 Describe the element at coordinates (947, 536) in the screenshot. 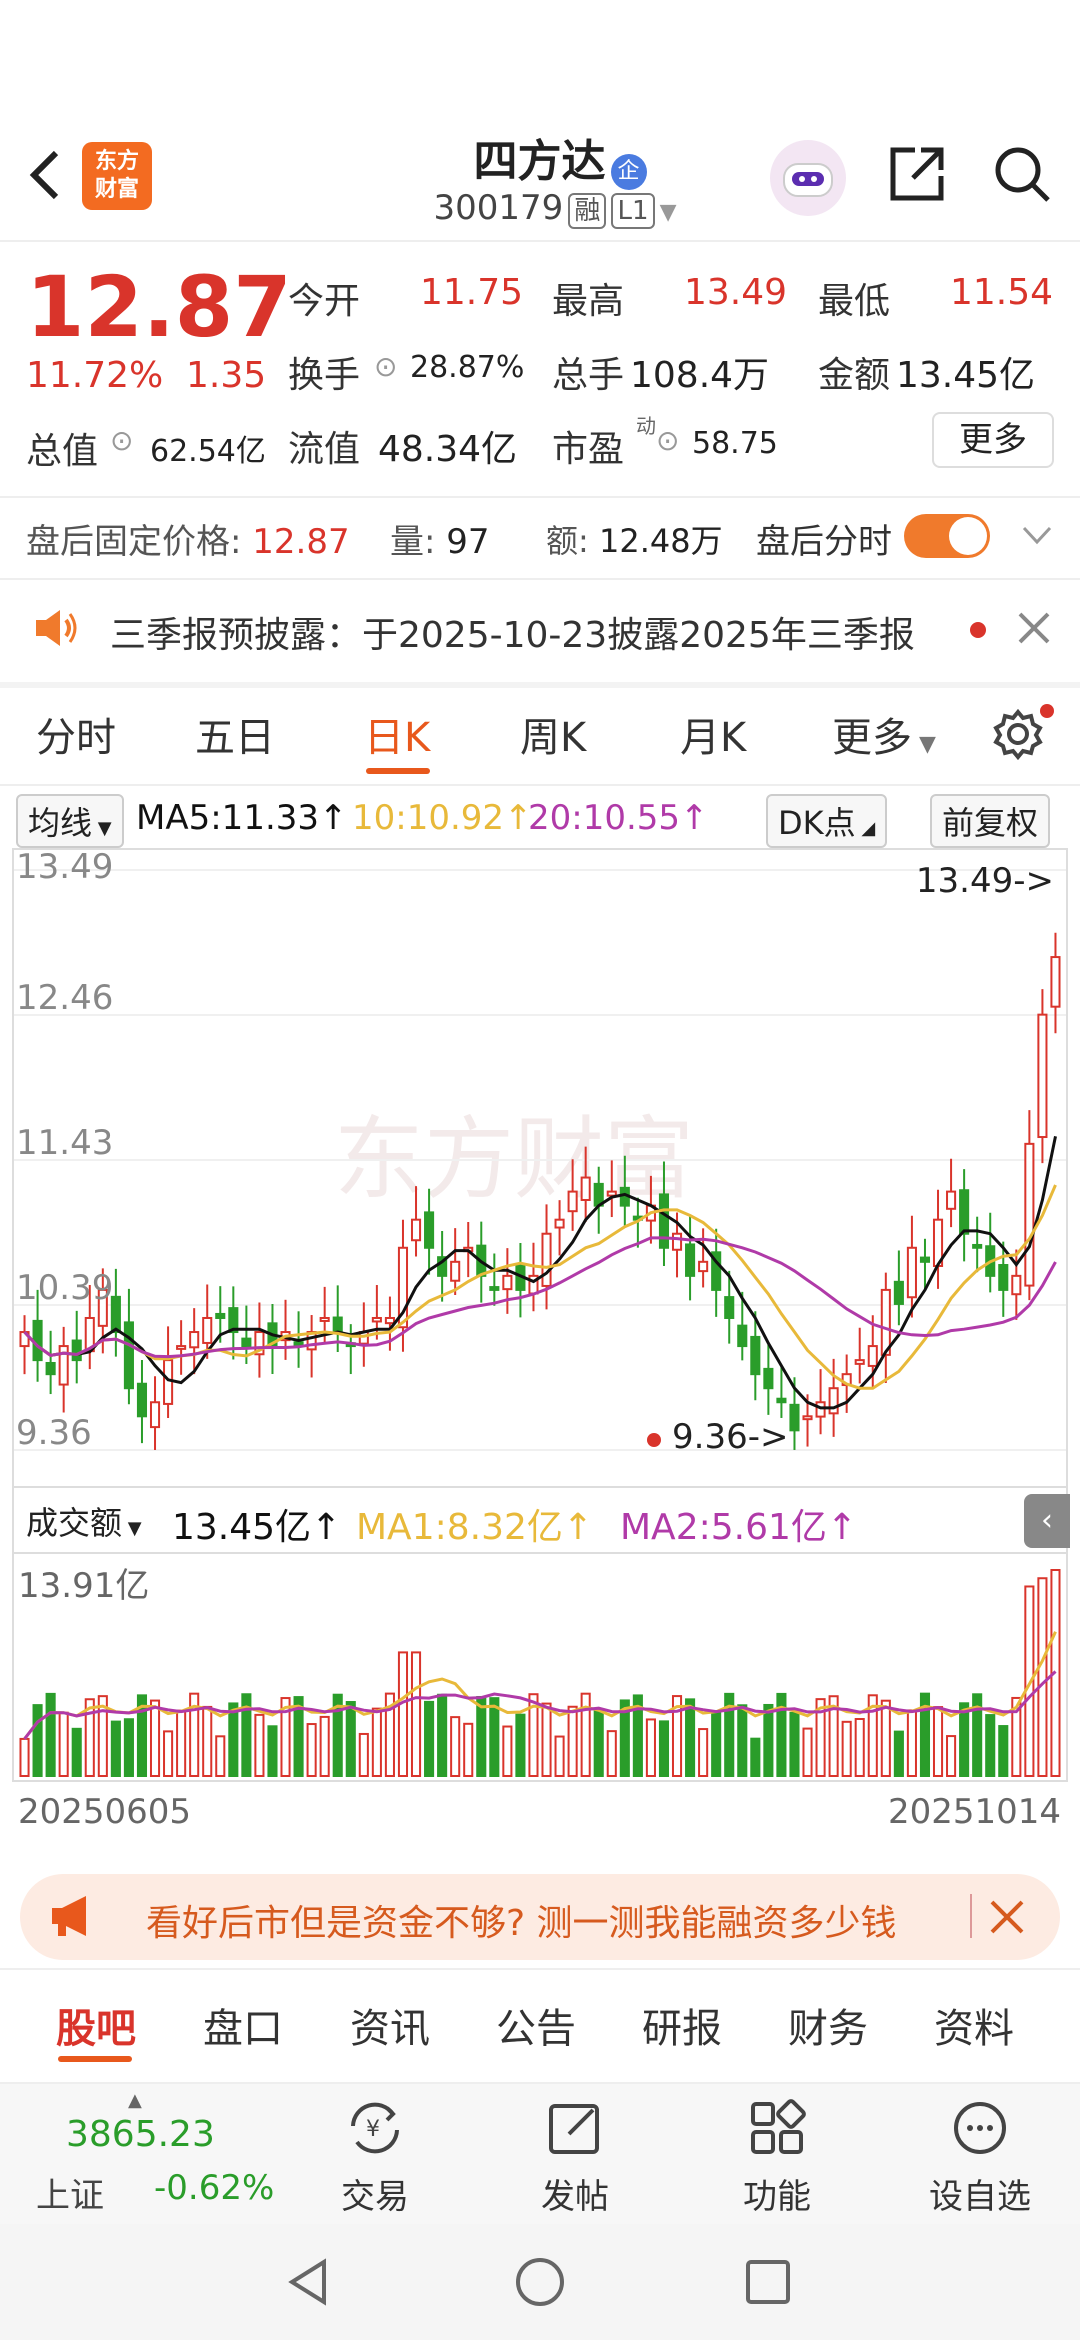

I see `after-hours-toggle` at that location.